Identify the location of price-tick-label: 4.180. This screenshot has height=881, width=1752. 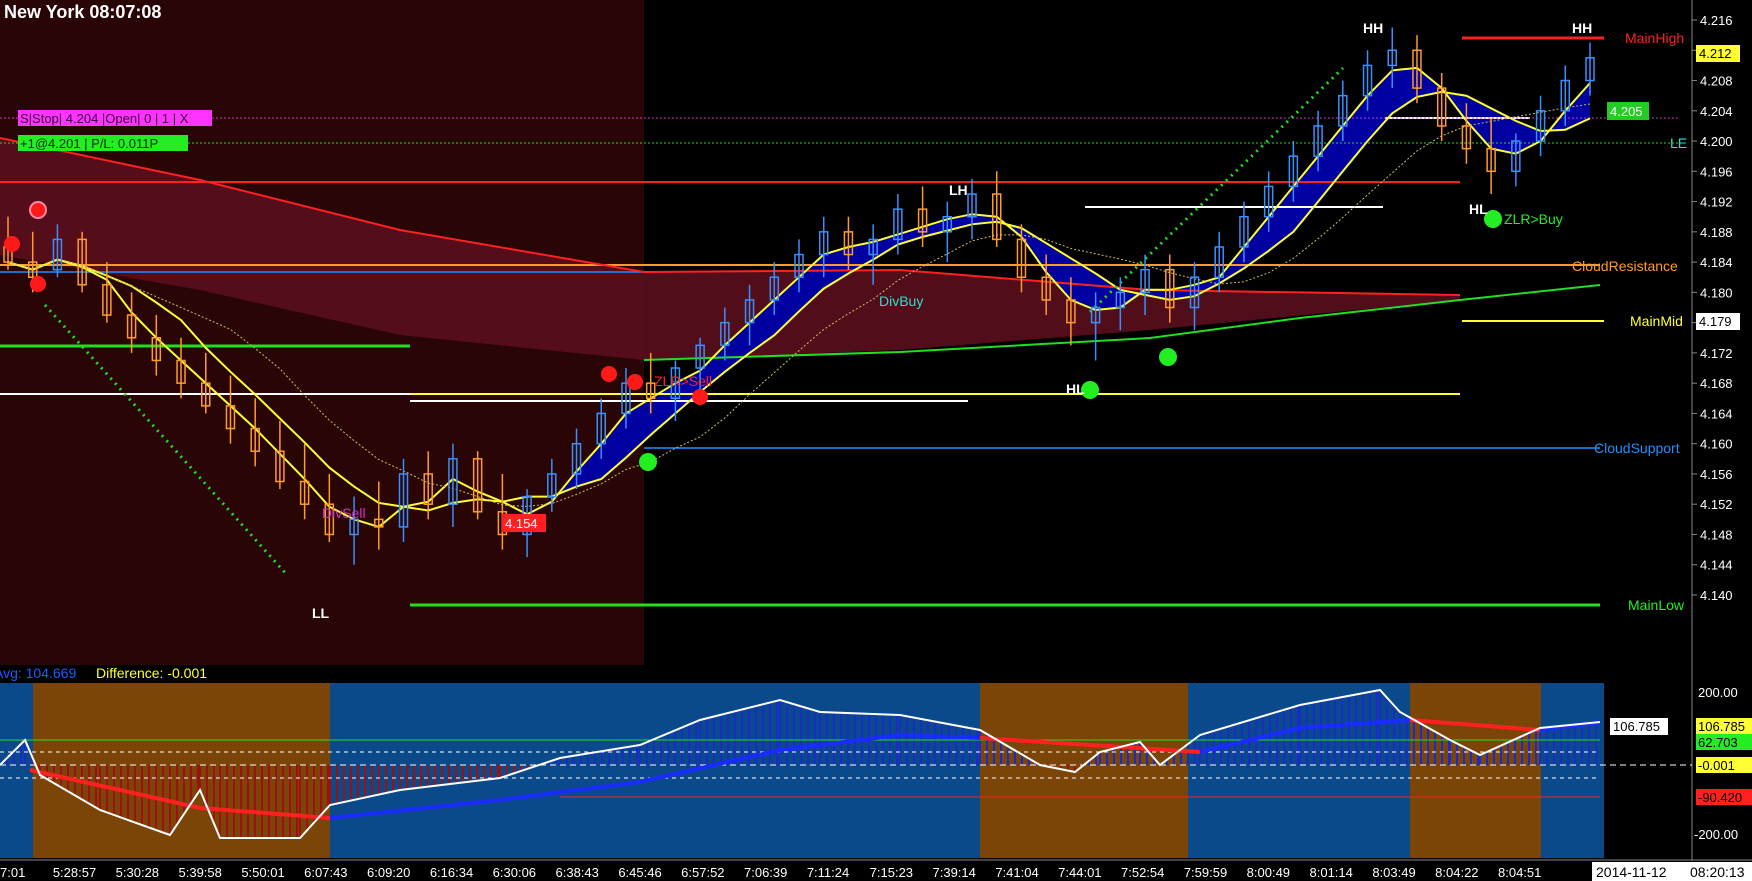
(1716, 292).